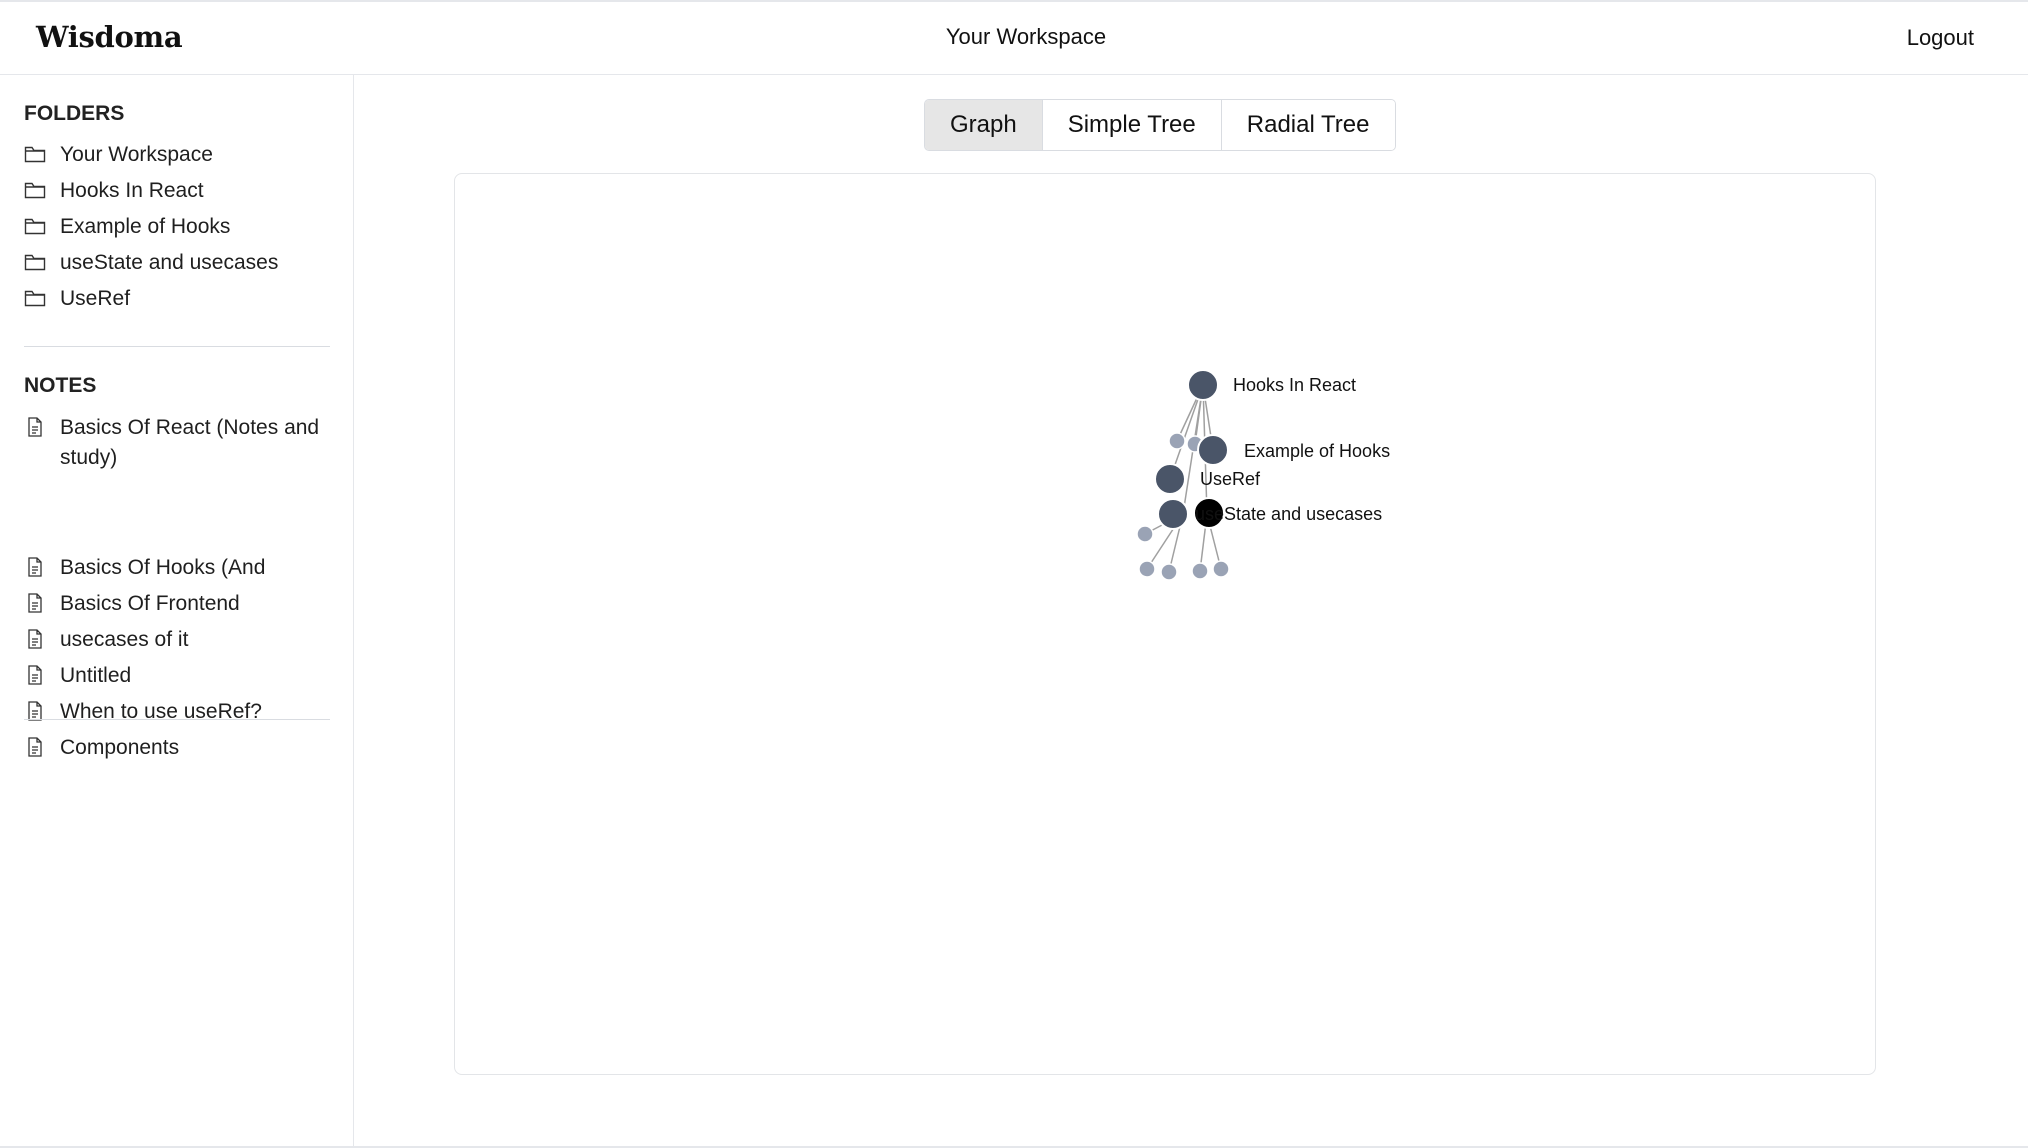 The width and height of the screenshot is (2028, 1148). Describe the element at coordinates (174, 299) in the screenshot. I see `folder-item-useref: UseRef` at that location.